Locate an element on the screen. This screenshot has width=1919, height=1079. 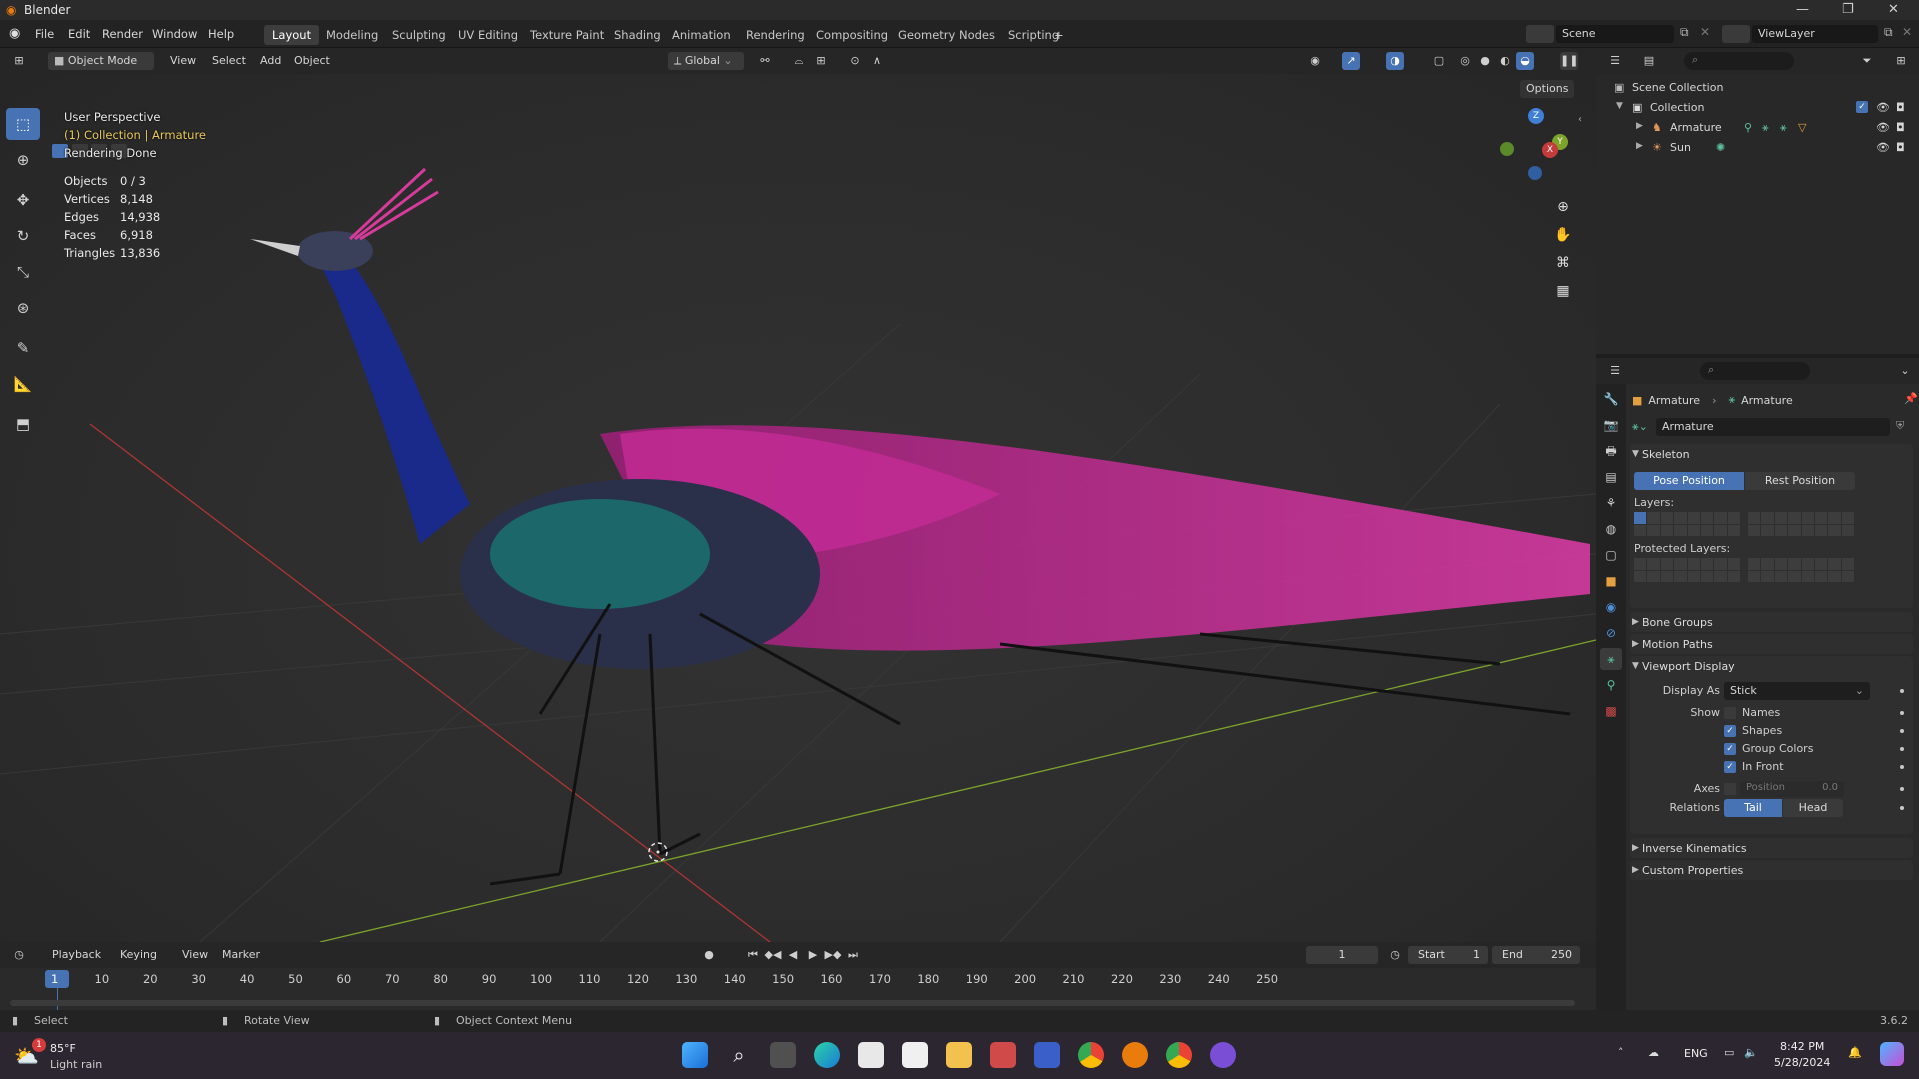
navigation-gizmo: Z Y X is located at coordinates (1534, 144).